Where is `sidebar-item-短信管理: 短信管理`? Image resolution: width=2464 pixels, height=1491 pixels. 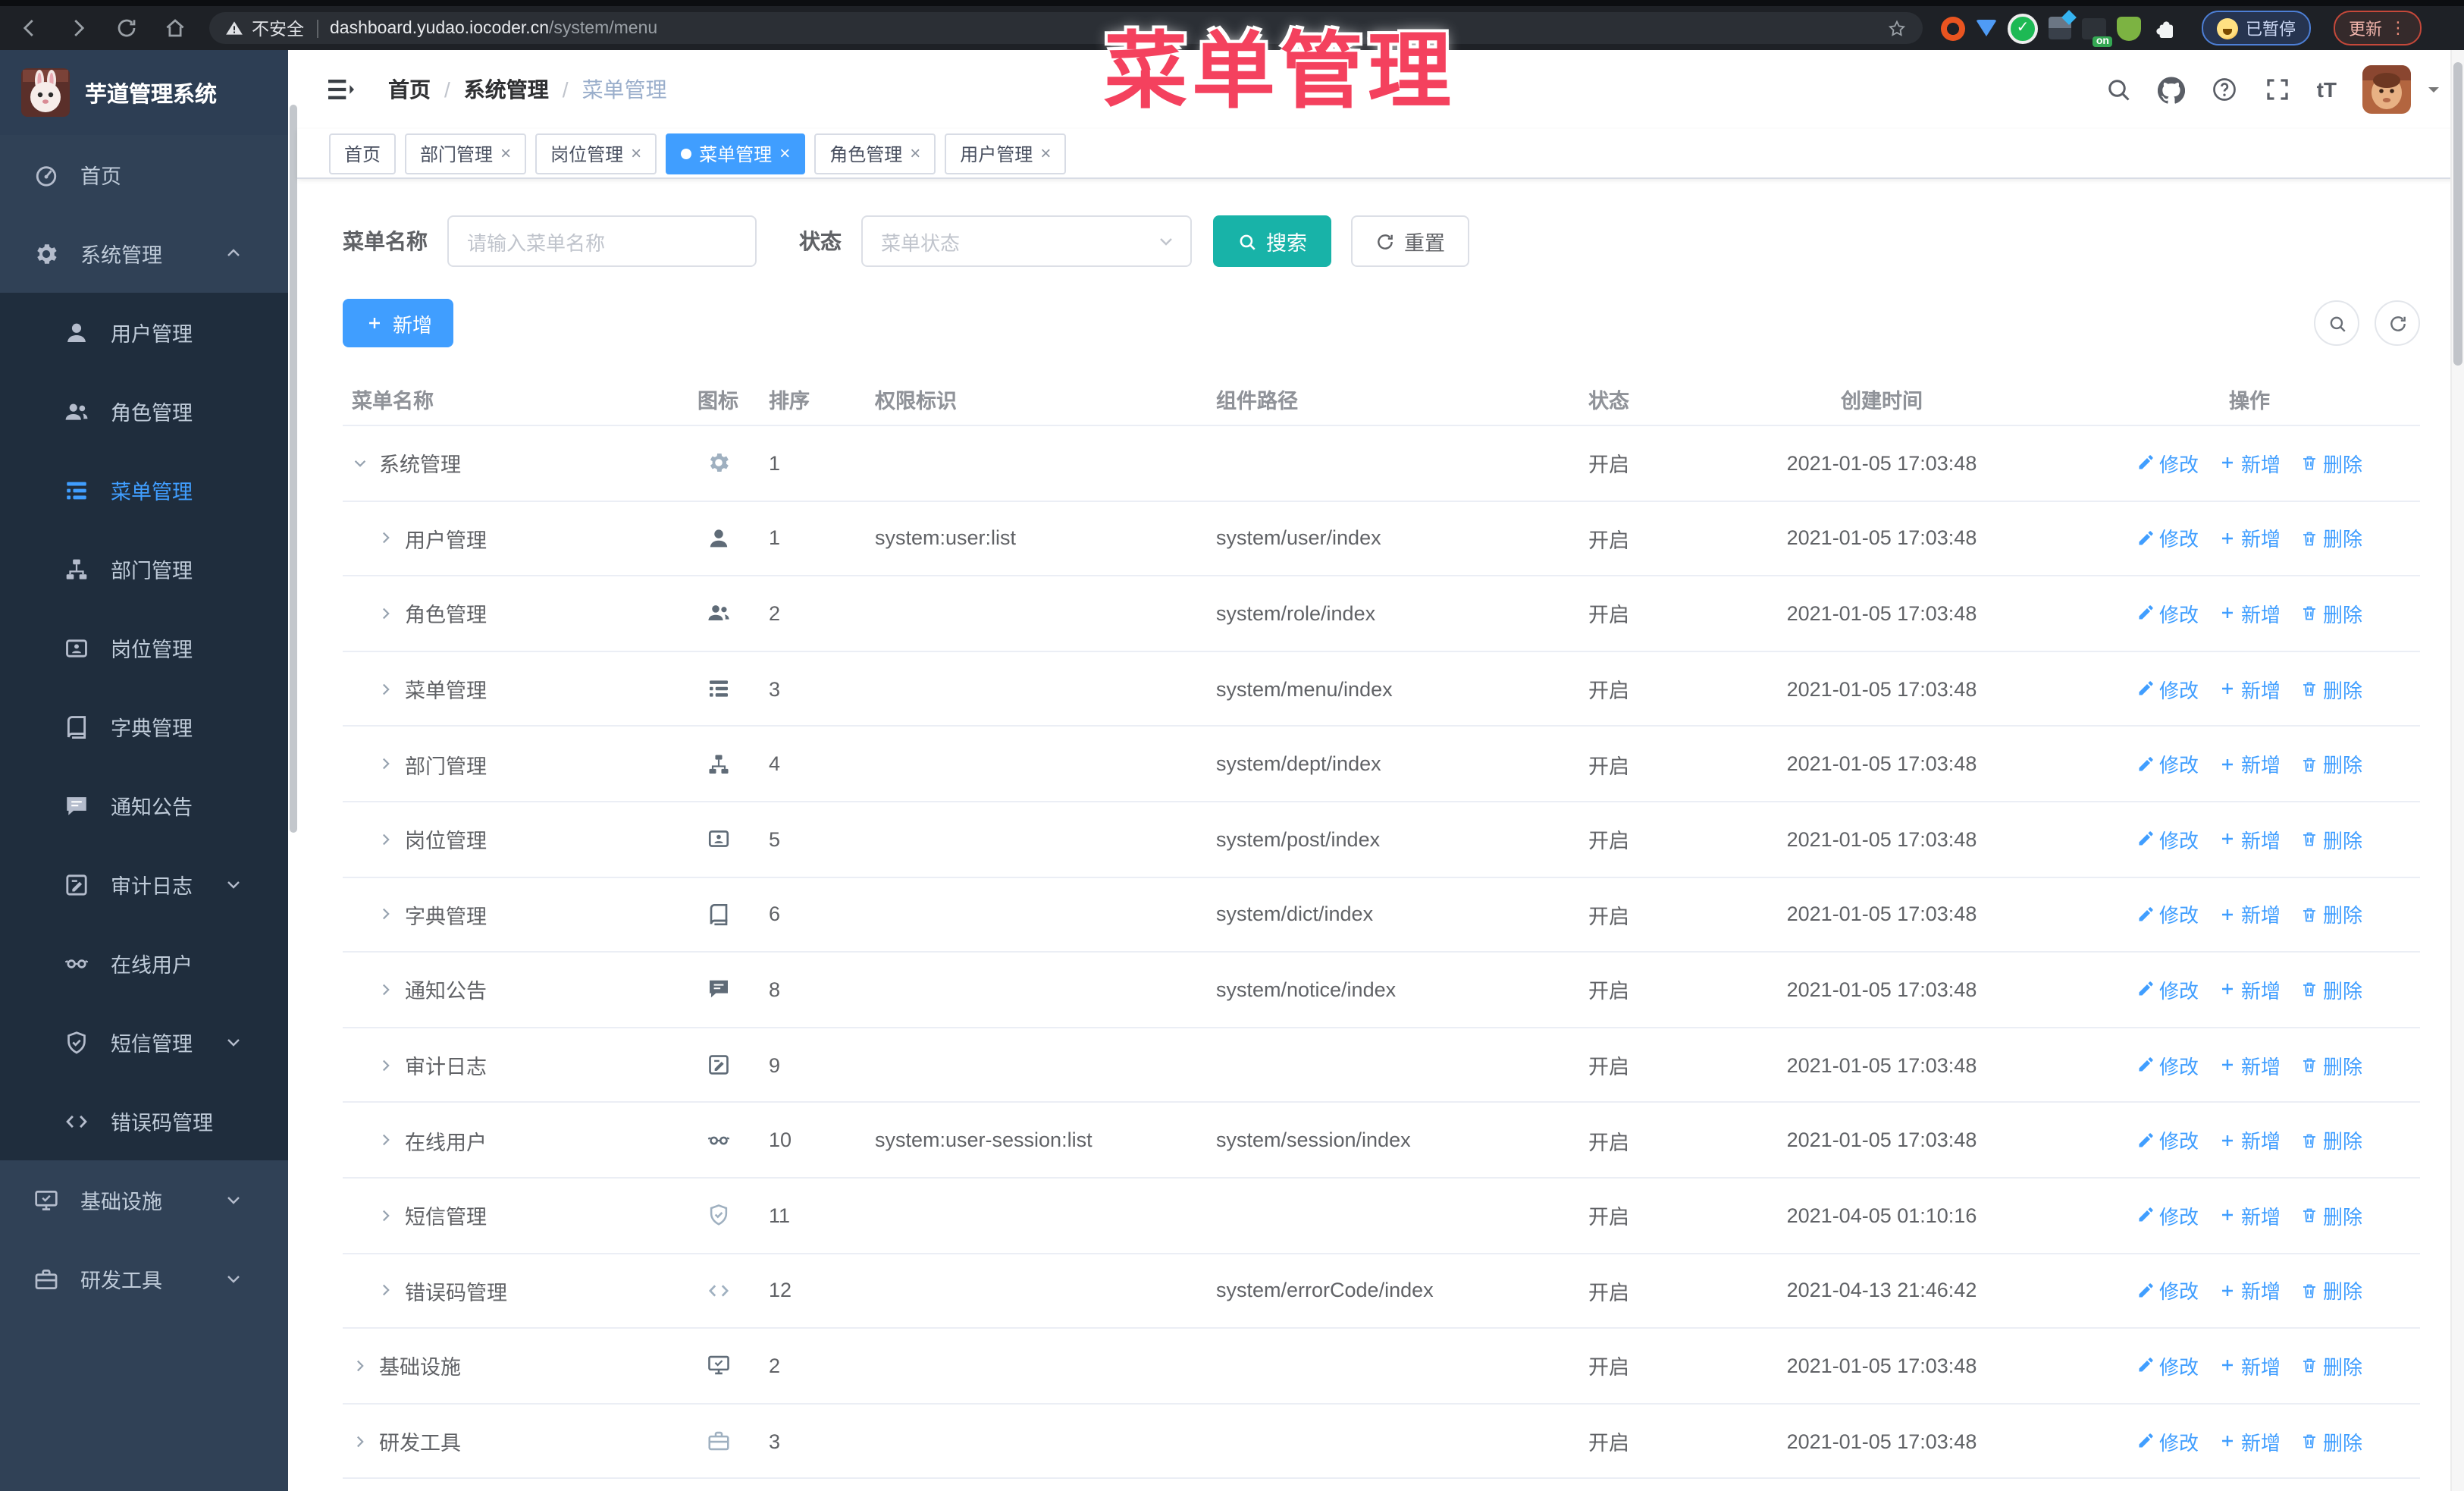 sidebar-item-短信管理: 短信管理 is located at coordinates (148, 1042).